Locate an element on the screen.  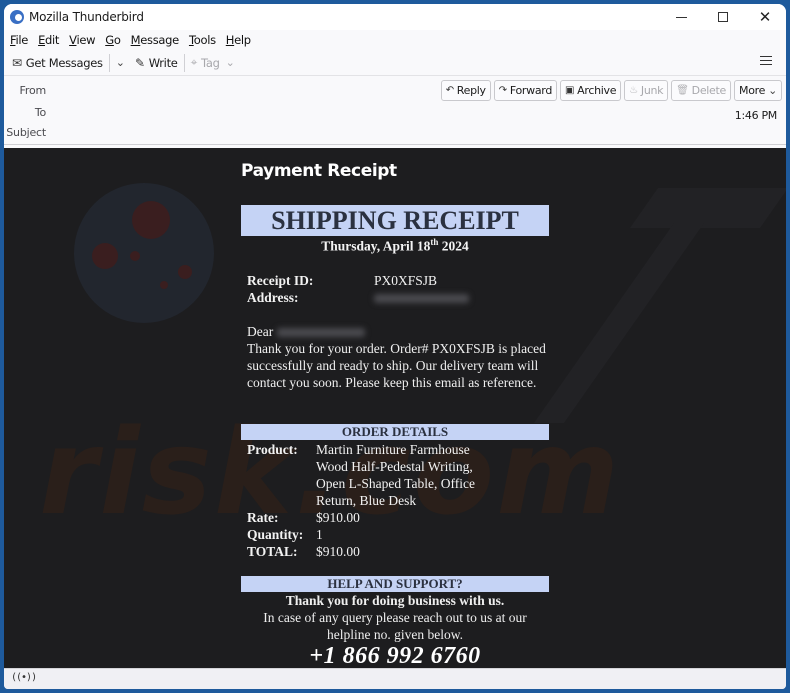
reply-label: Reply is located at coordinates (471, 90).